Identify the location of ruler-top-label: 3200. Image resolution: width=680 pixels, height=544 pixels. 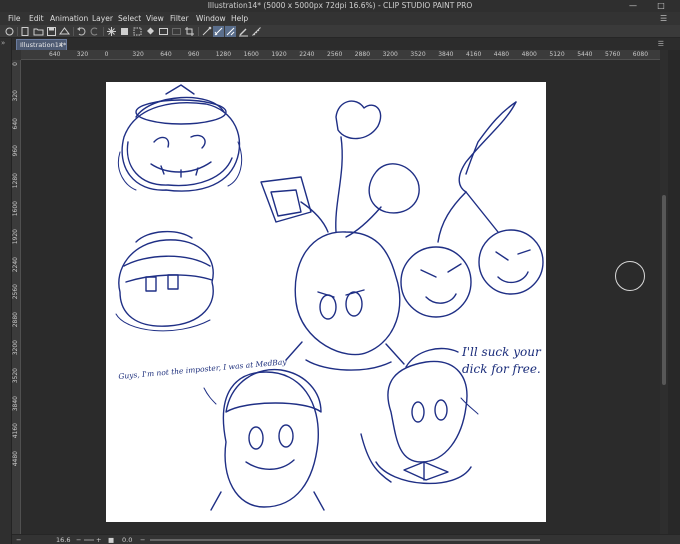
(390, 54).